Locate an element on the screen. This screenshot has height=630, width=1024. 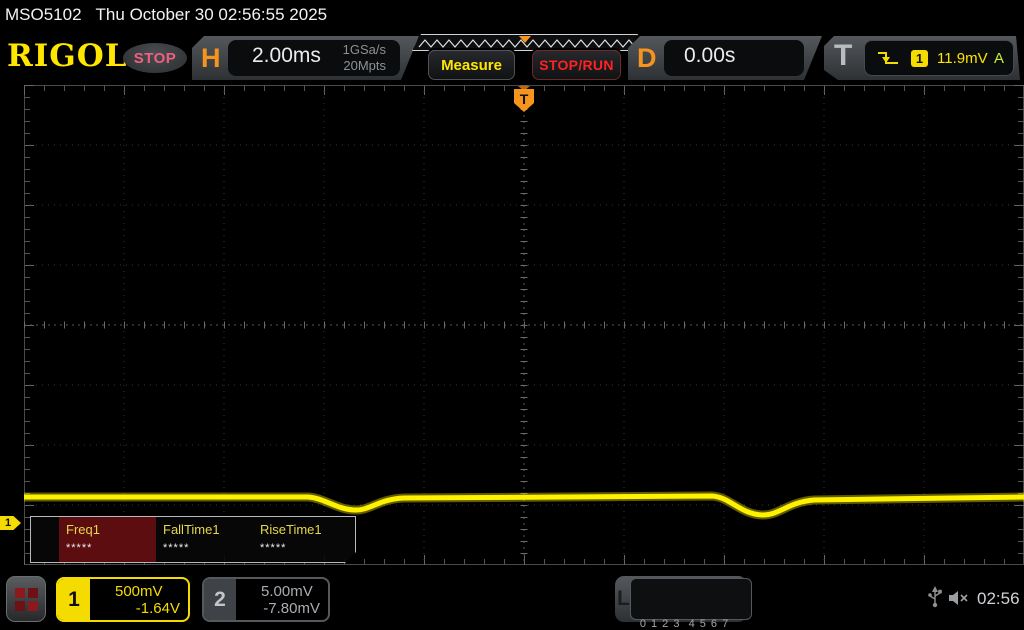
acquisition-info: 1GSa/s 20Mpts is located at coordinates (364, 57).